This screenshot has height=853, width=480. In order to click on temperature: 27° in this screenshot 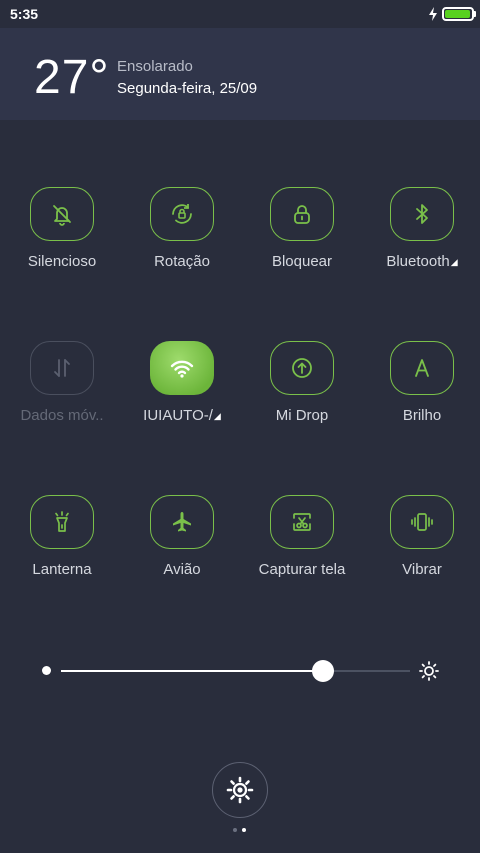, I will do `click(72, 77)`.